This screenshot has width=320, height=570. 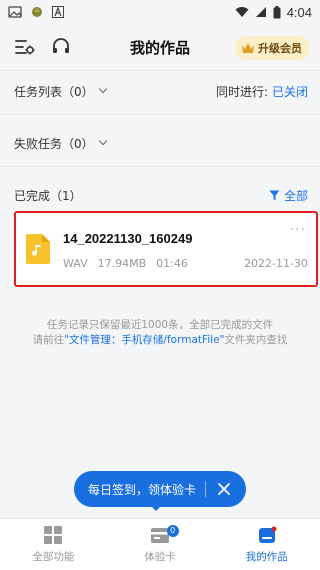 What do you see at coordinates (53, 535) in the screenshot?
I see `grid-icon` at bounding box center [53, 535].